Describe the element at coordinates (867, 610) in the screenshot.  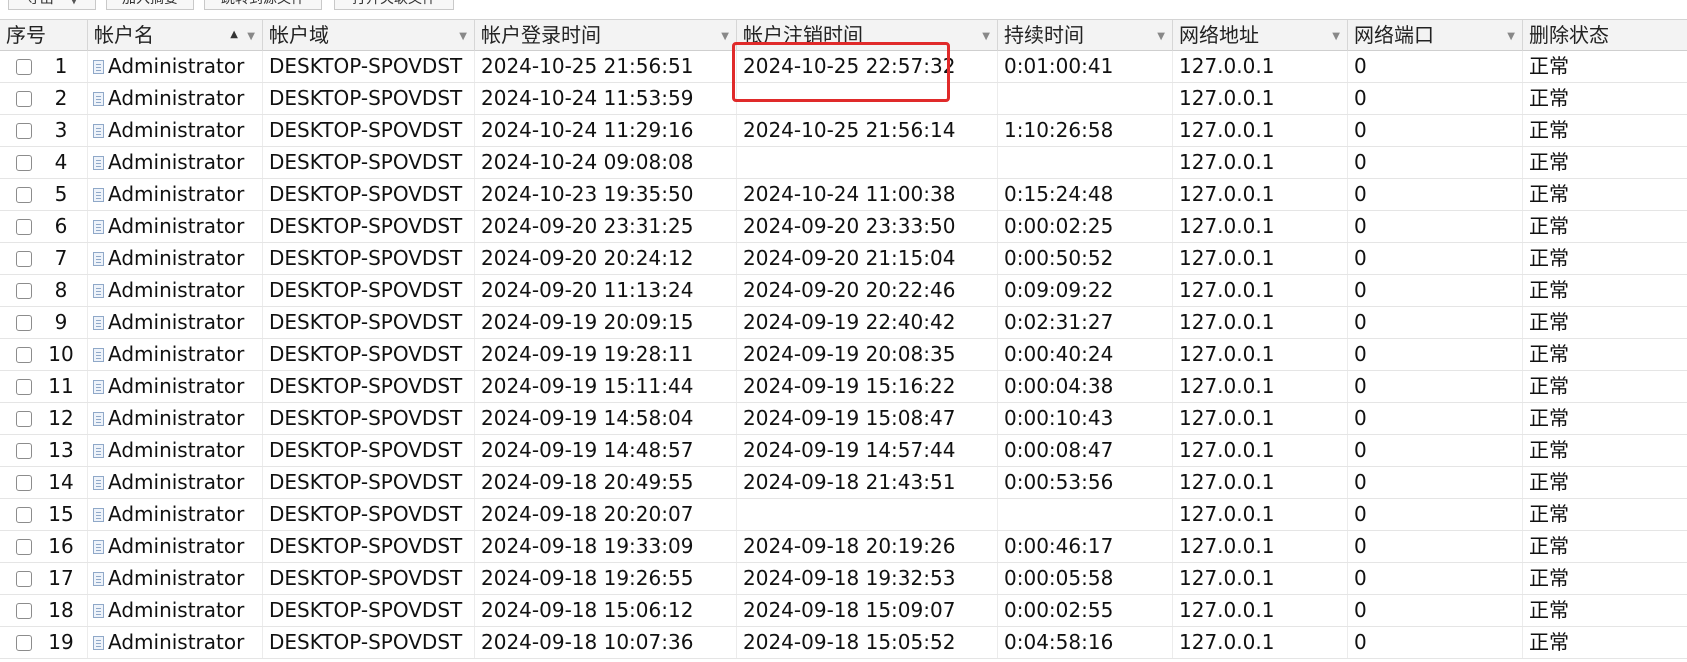
I see `logout-time-cell: 2024-09-18 15:09:07` at that location.